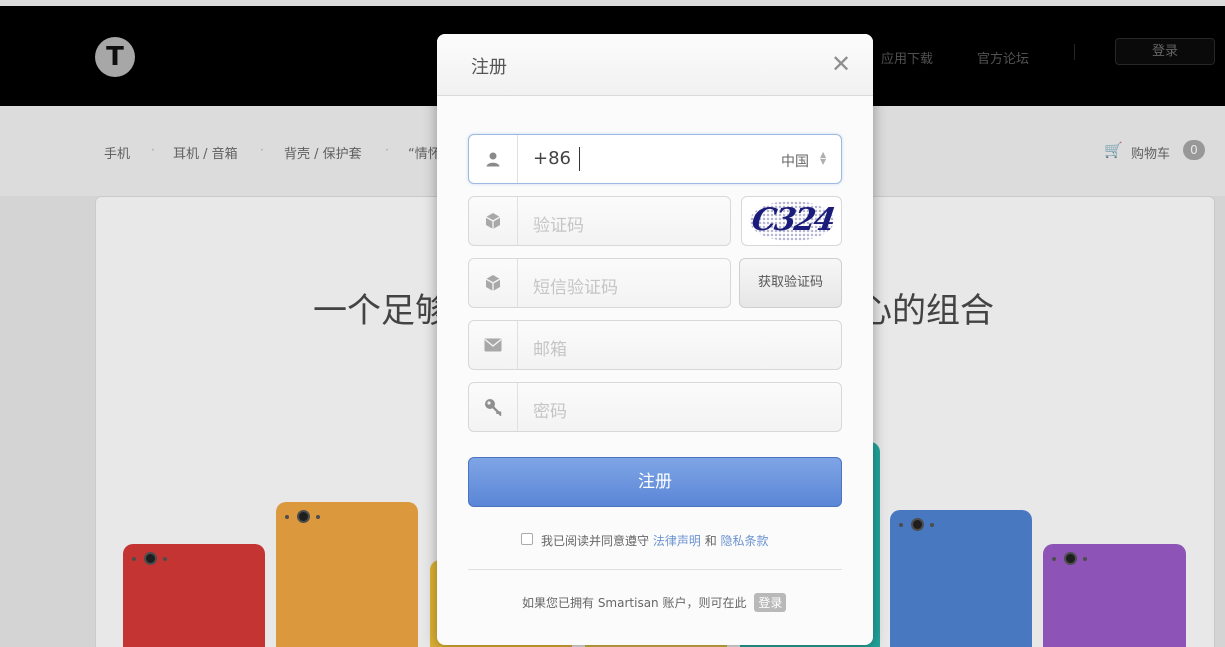 This screenshot has width=1225, height=647. Describe the element at coordinates (634, 603) in the screenshot. I see `existing-account-message: 如果您已拥有 Smartisan 账户，则可在此` at that location.